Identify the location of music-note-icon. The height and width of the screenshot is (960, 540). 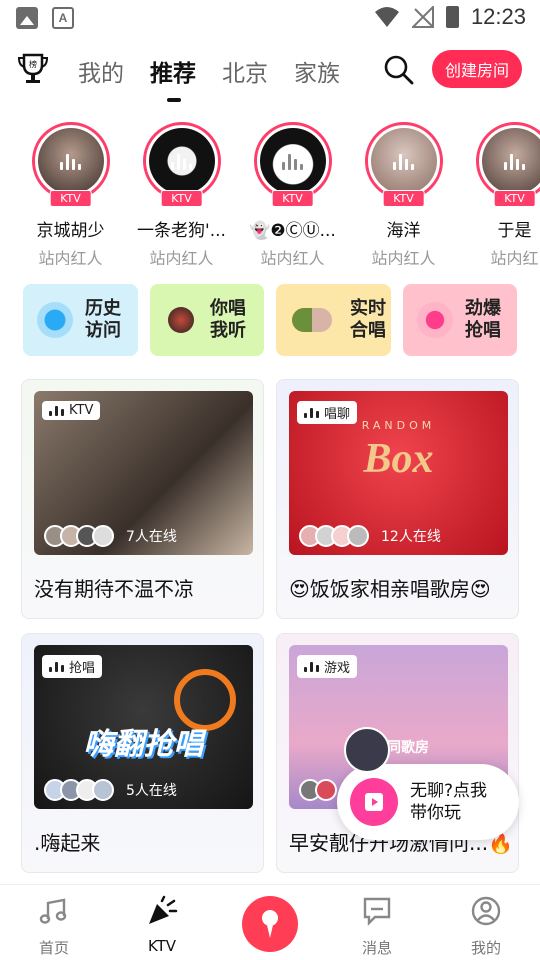
(53, 911).